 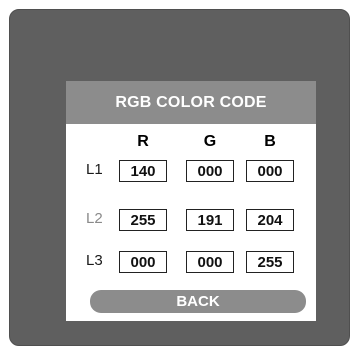 I want to click on column-header-g: G, so click(x=210, y=141).